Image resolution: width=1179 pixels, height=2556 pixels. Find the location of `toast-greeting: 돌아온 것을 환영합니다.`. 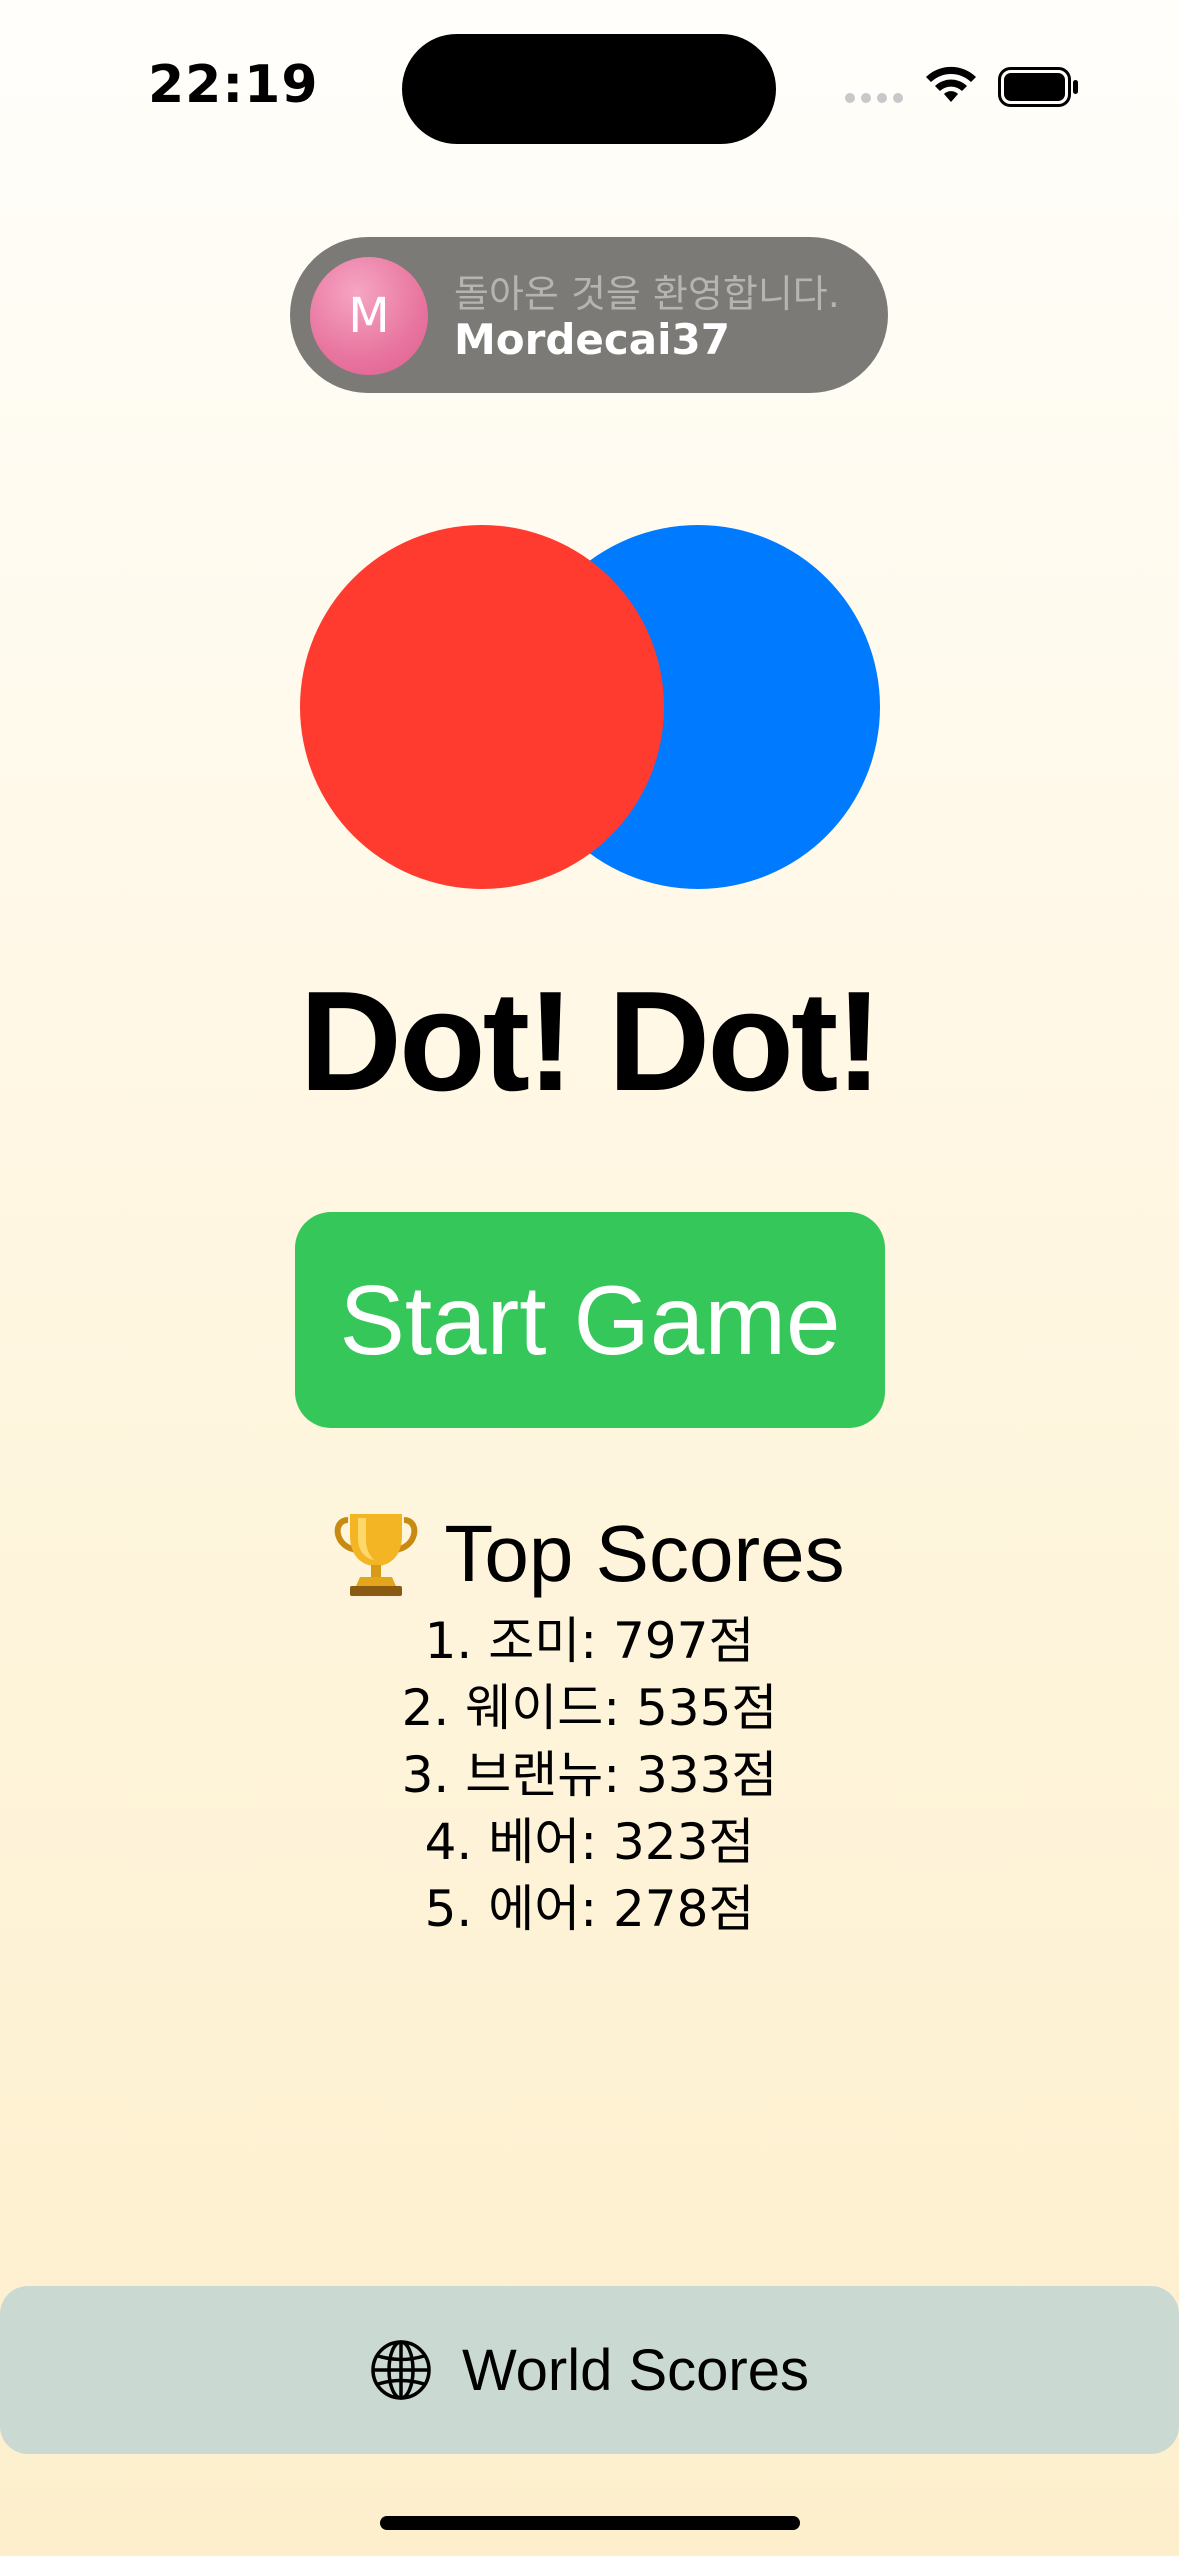

toast-greeting: 돌아온 것을 환영합니다. is located at coordinates (647, 294).